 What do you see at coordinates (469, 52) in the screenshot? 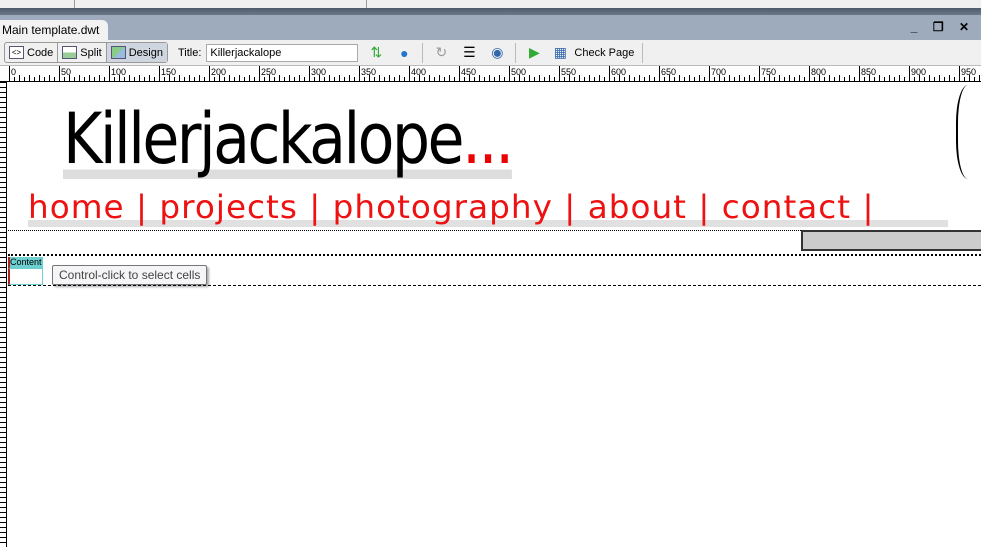
I see `view-options-icon: ☰` at bounding box center [469, 52].